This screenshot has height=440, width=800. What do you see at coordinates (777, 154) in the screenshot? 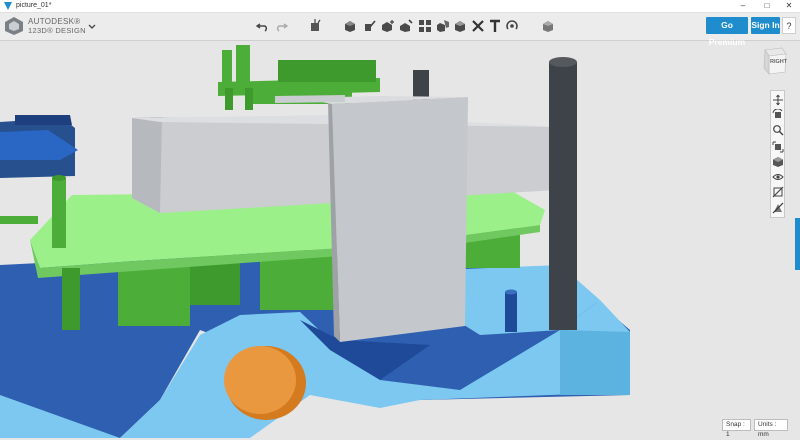
I see `navigation-bar` at bounding box center [777, 154].